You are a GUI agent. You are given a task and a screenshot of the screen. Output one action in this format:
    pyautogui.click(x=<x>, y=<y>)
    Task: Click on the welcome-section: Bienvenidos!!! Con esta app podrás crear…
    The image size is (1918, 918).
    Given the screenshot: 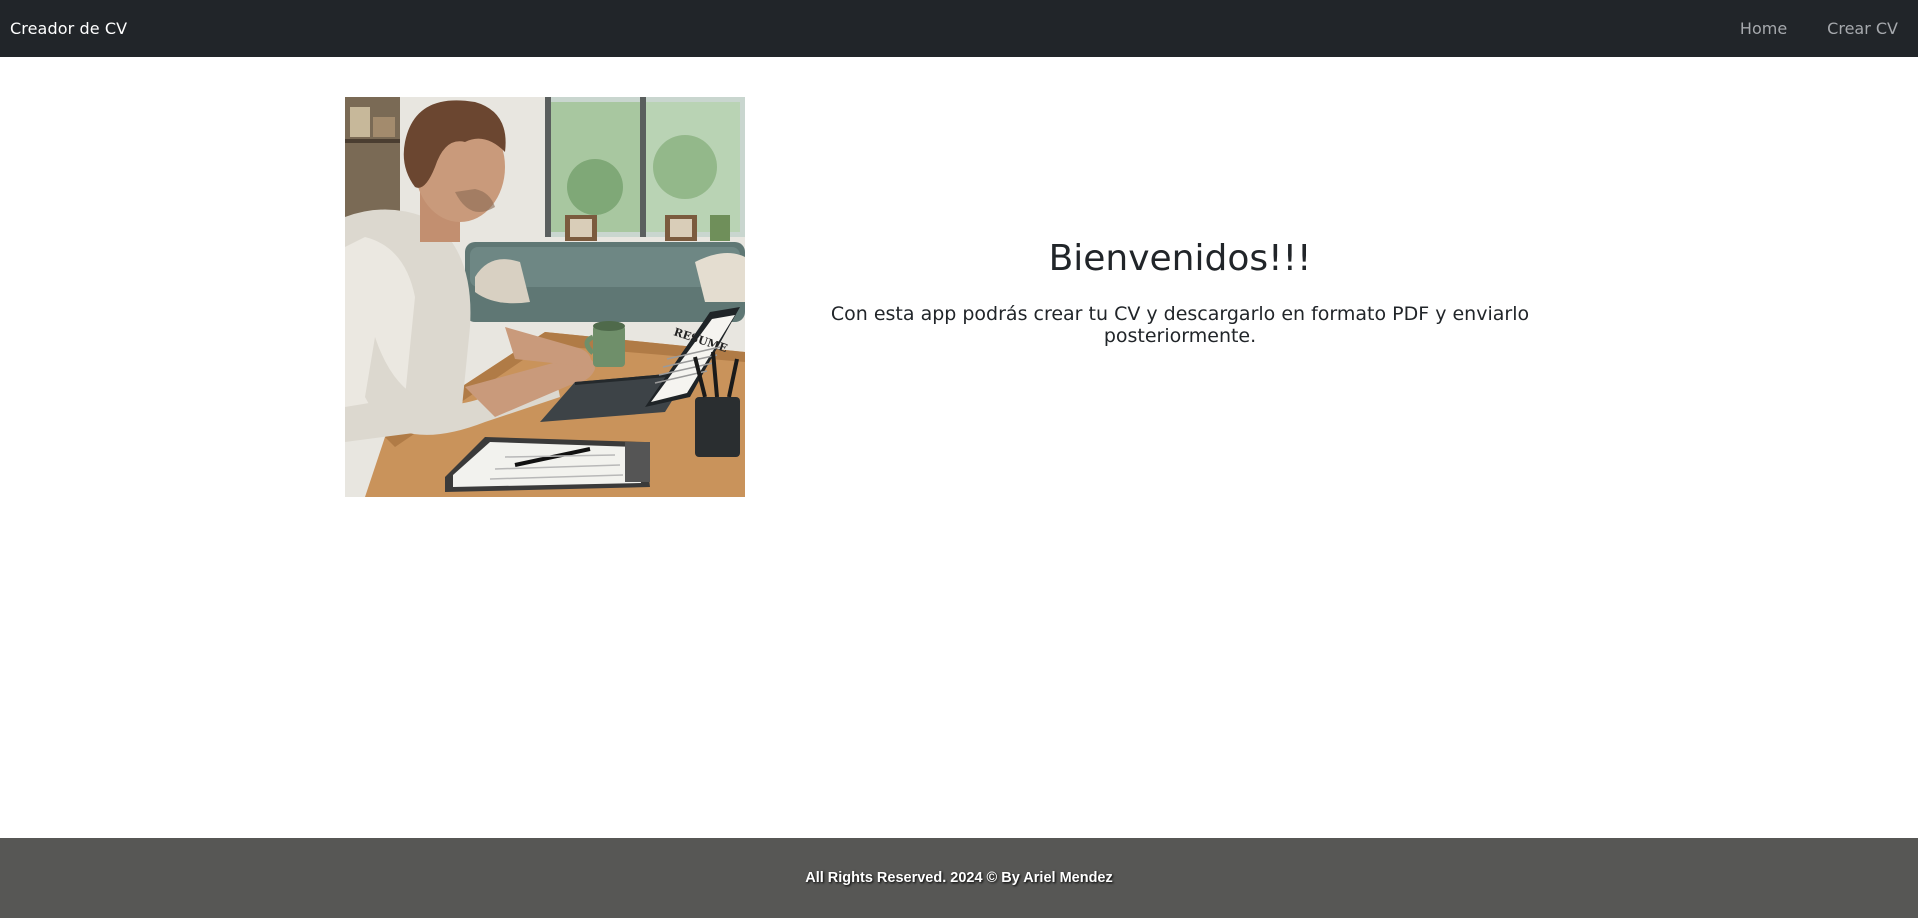 What is the action you would take?
    pyautogui.click(x=1180, y=292)
    